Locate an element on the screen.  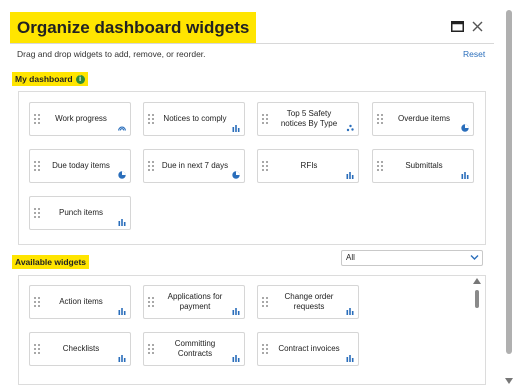
close-icon is located at coordinates (477, 26).